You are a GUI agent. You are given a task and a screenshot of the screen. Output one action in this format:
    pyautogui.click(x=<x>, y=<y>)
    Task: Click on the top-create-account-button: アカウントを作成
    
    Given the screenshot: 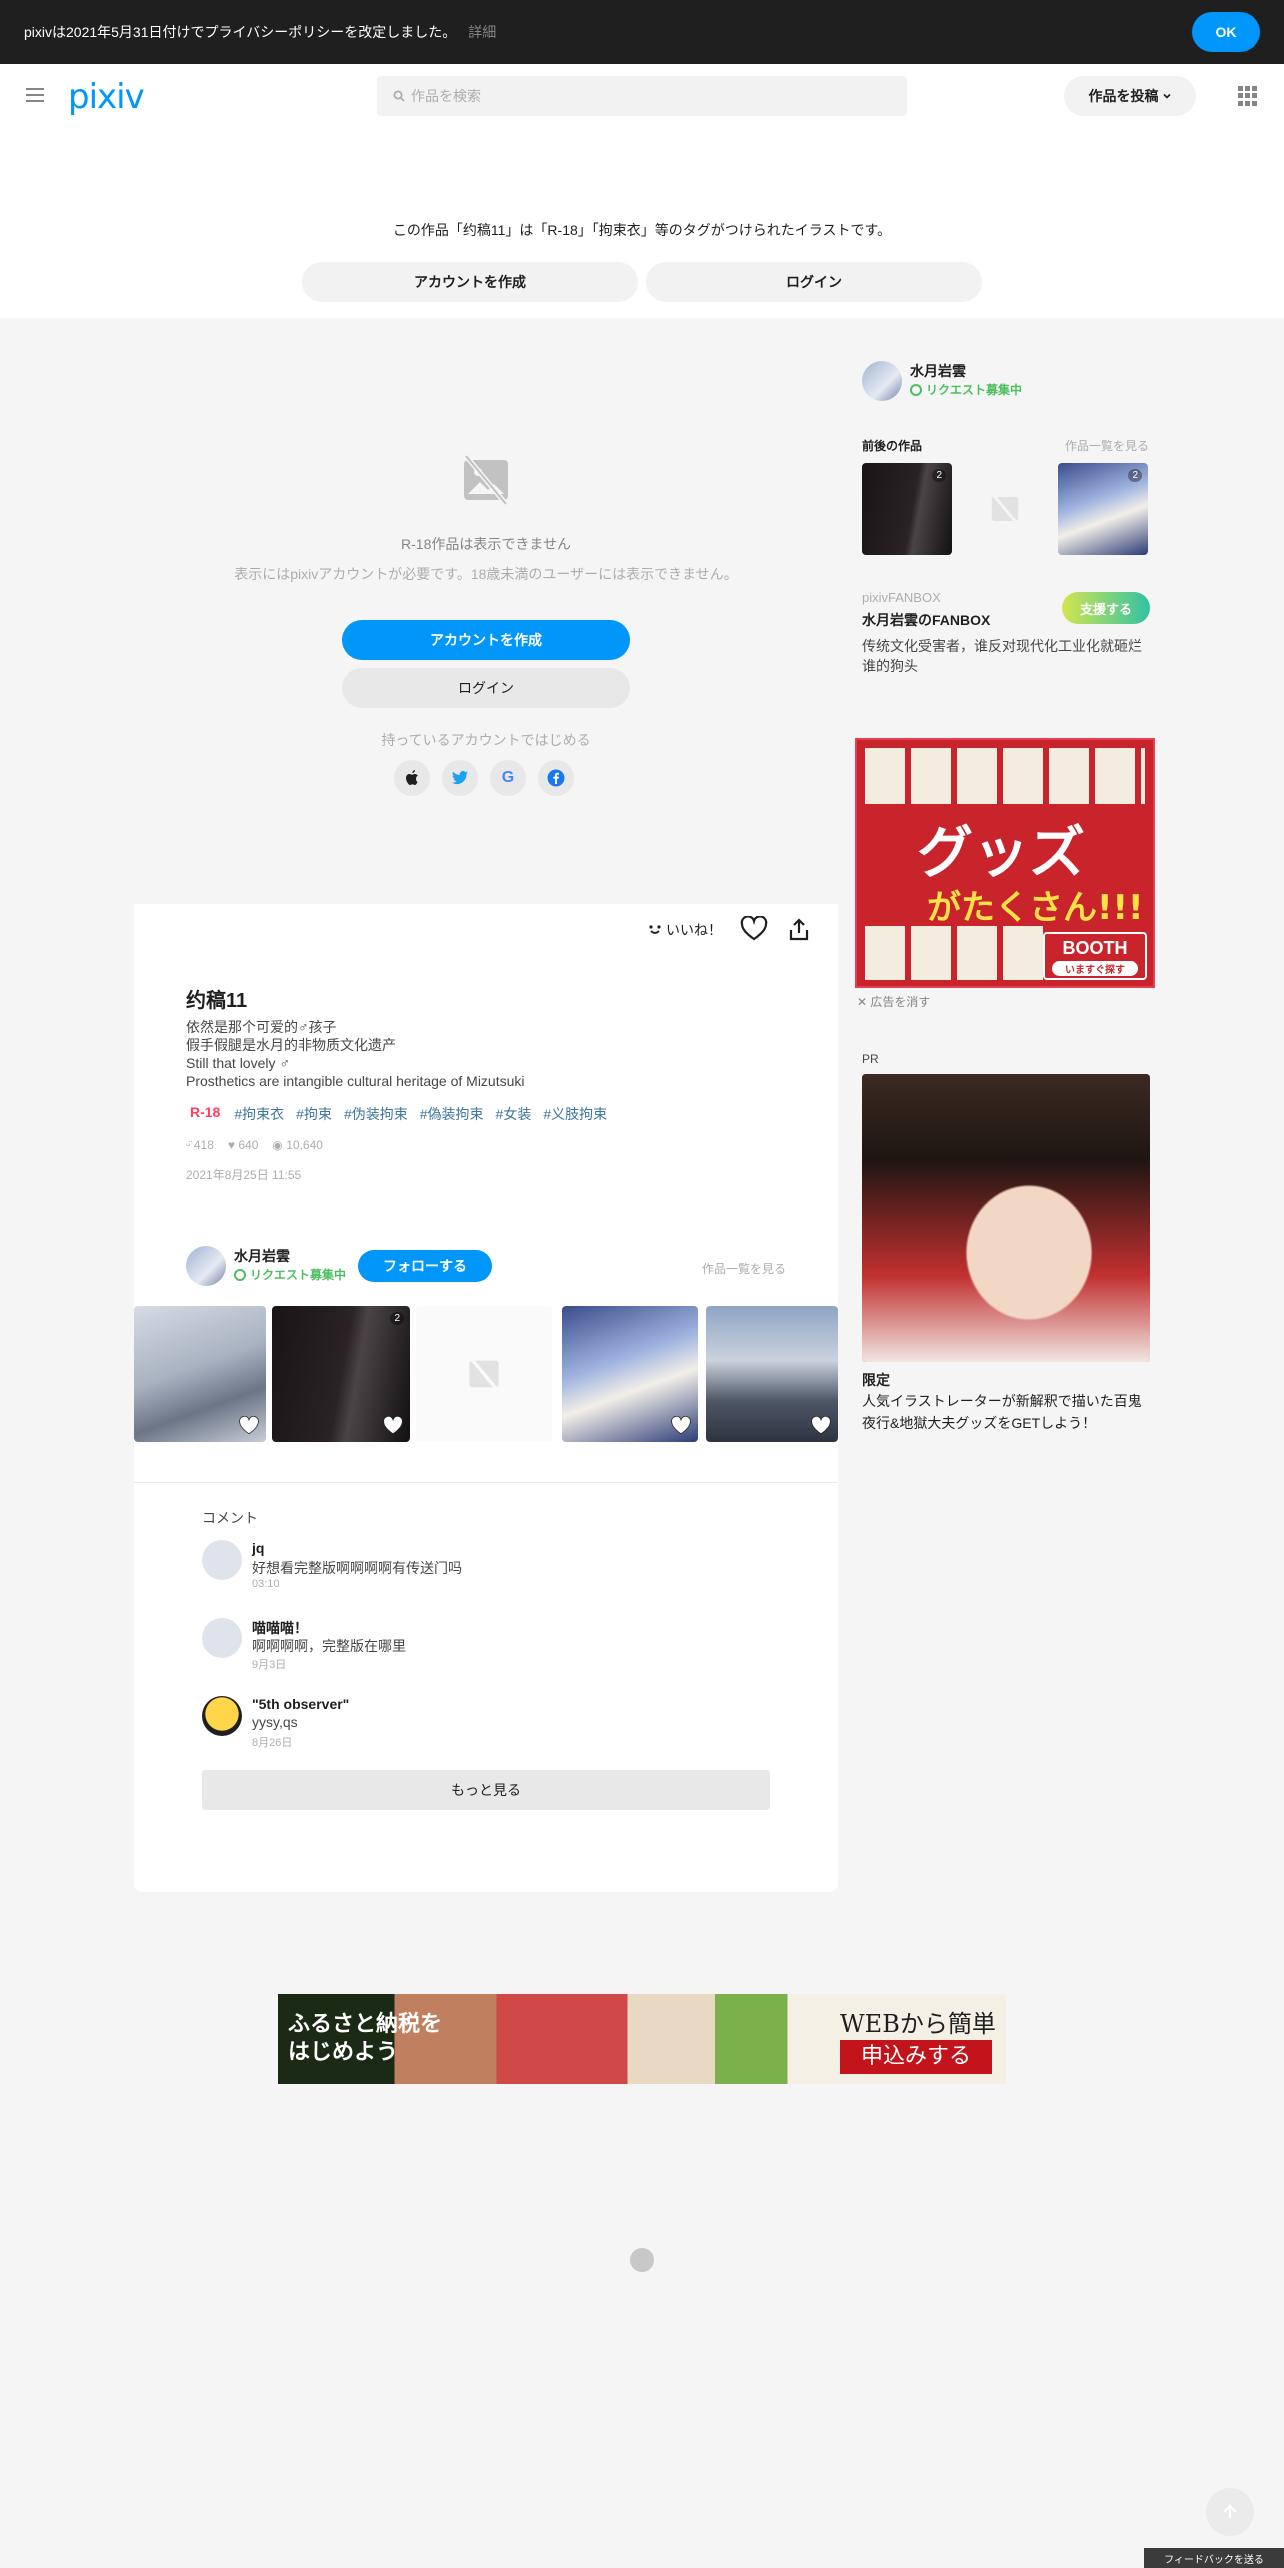 What is the action you would take?
    pyautogui.click(x=470, y=282)
    